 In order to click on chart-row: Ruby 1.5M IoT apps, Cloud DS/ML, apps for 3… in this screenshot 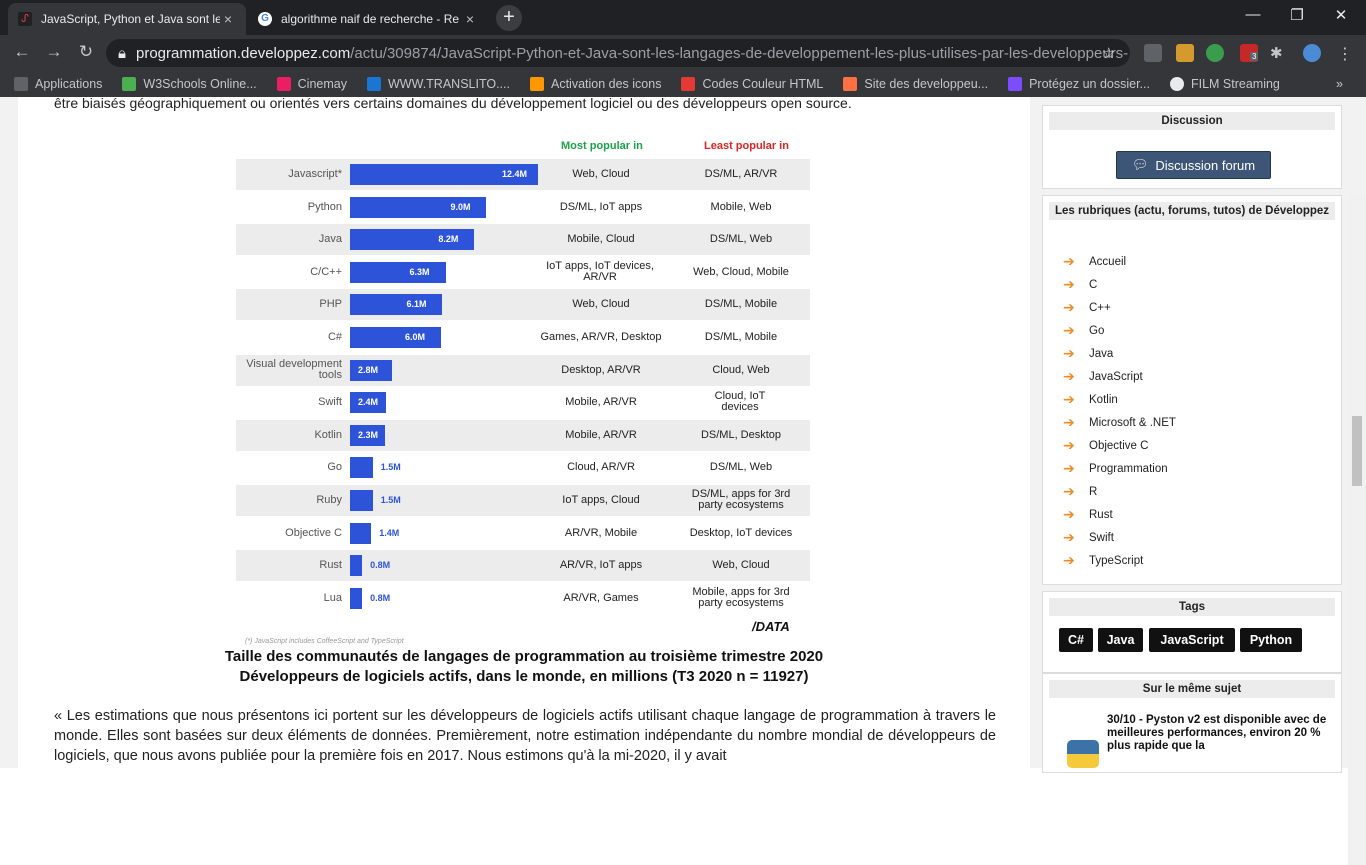, I will do `click(523, 500)`.